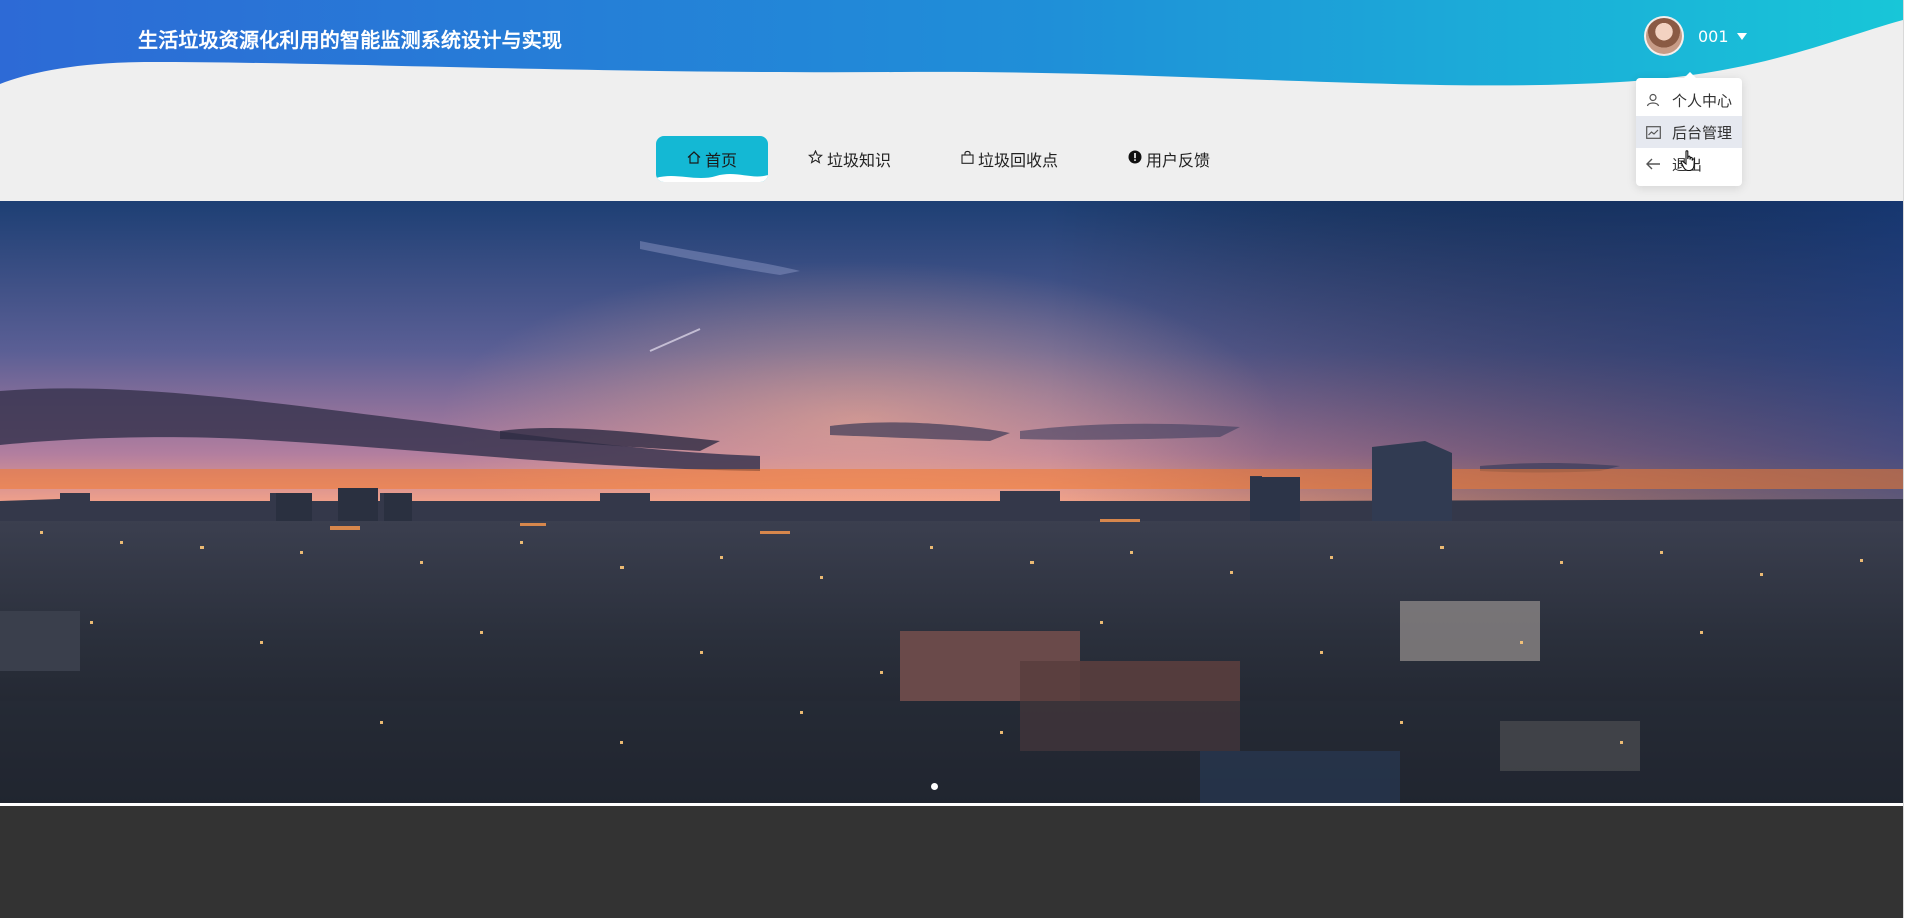 The image size is (1910, 918). What do you see at coordinates (1653, 100) in the screenshot?
I see `user-icon` at bounding box center [1653, 100].